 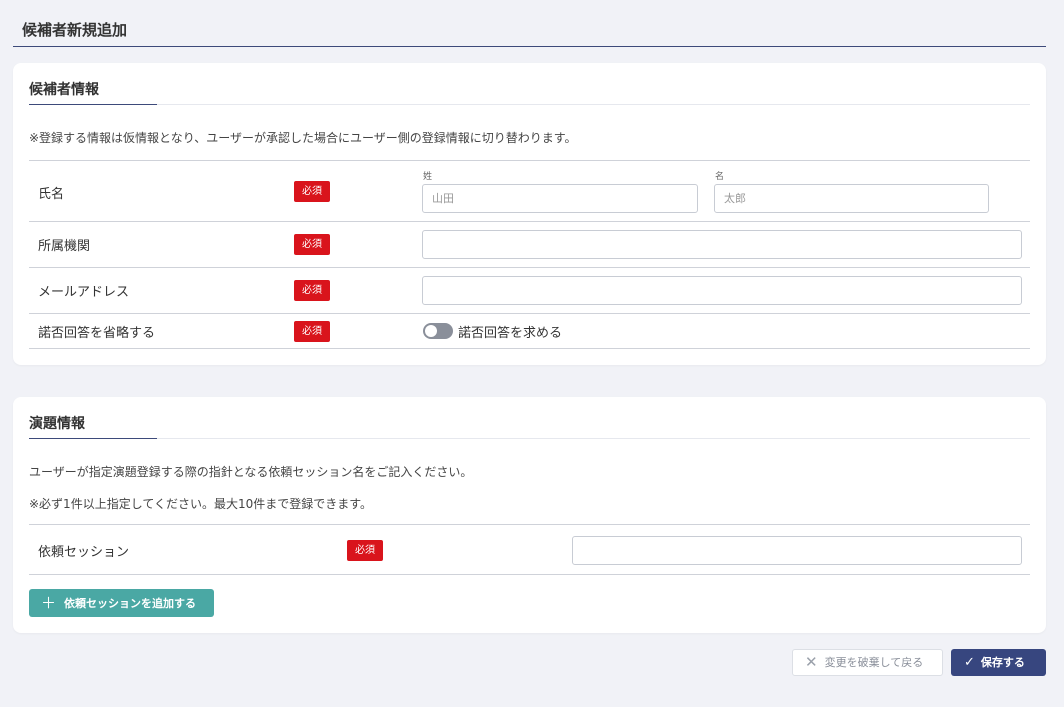 I want to click on plus-icon: ＋, so click(x=49, y=603).